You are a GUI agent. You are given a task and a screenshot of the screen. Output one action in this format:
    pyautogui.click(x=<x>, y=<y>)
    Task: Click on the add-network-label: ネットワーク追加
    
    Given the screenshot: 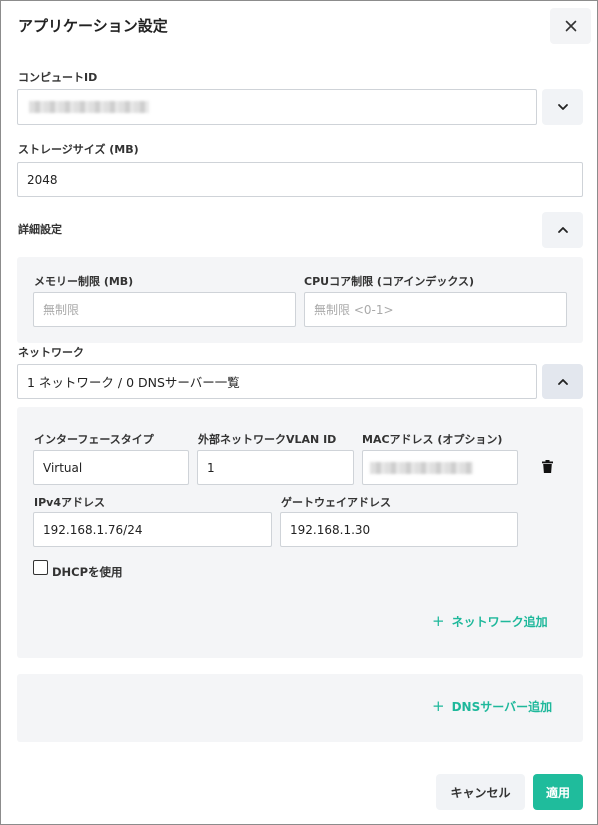 What is the action you would take?
    pyautogui.click(x=499, y=621)
    